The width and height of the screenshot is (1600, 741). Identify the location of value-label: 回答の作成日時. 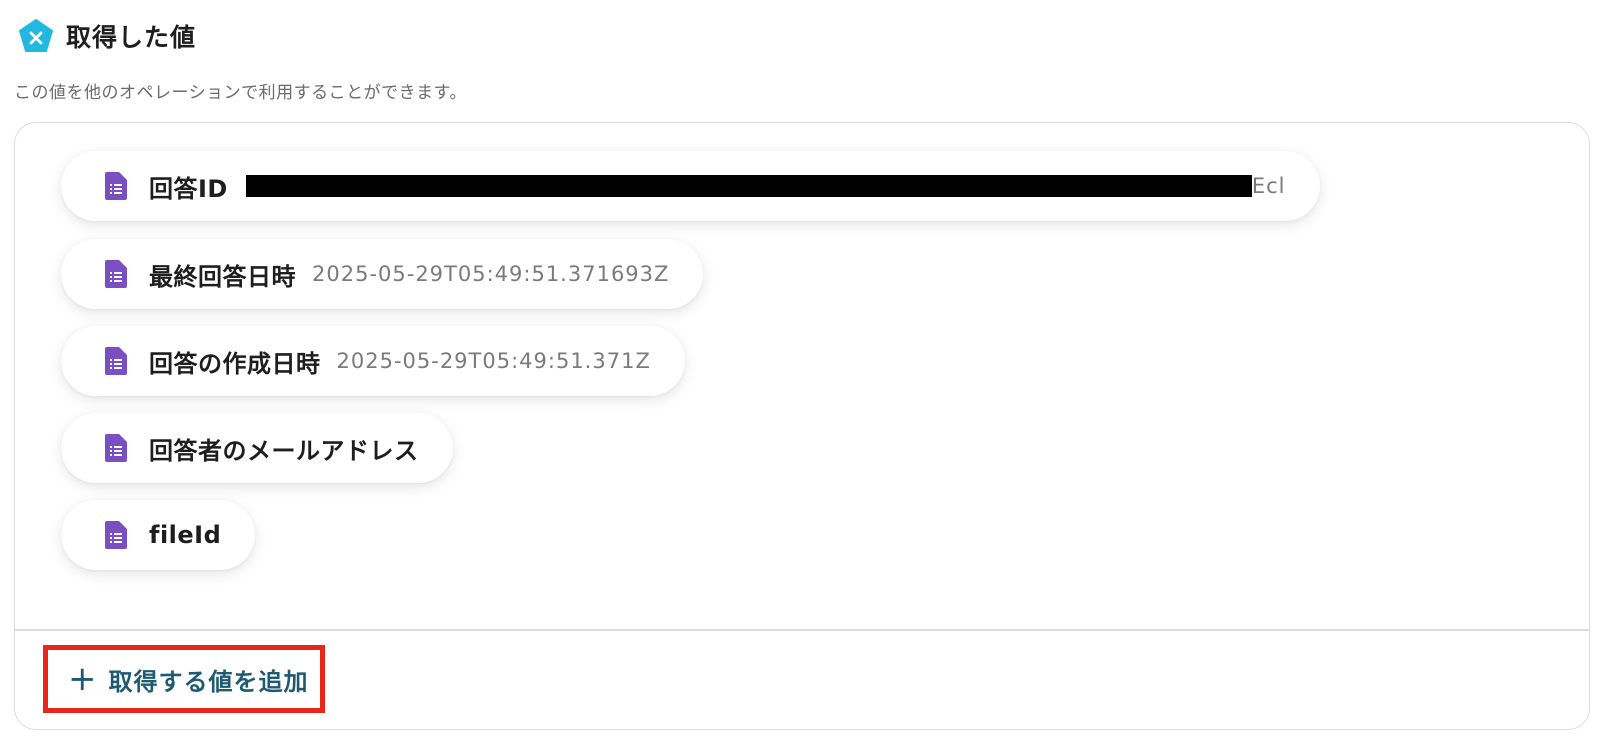
(235, 363).